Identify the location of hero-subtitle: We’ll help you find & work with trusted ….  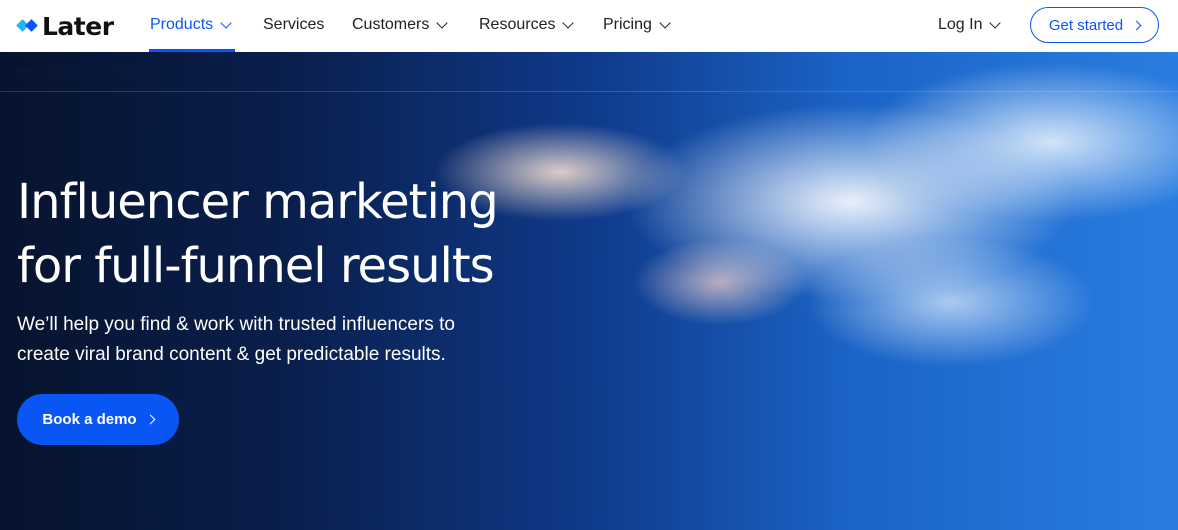
(287, 340).